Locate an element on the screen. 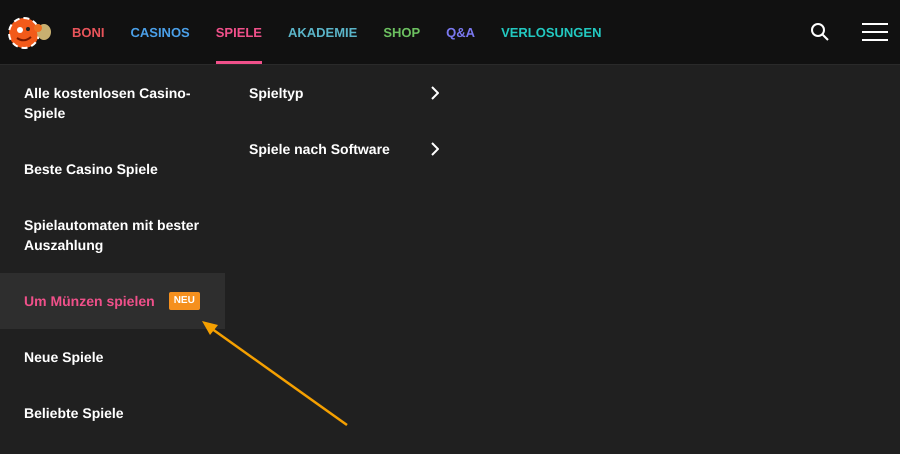  menu-icon is located at coordinates (875, 32).